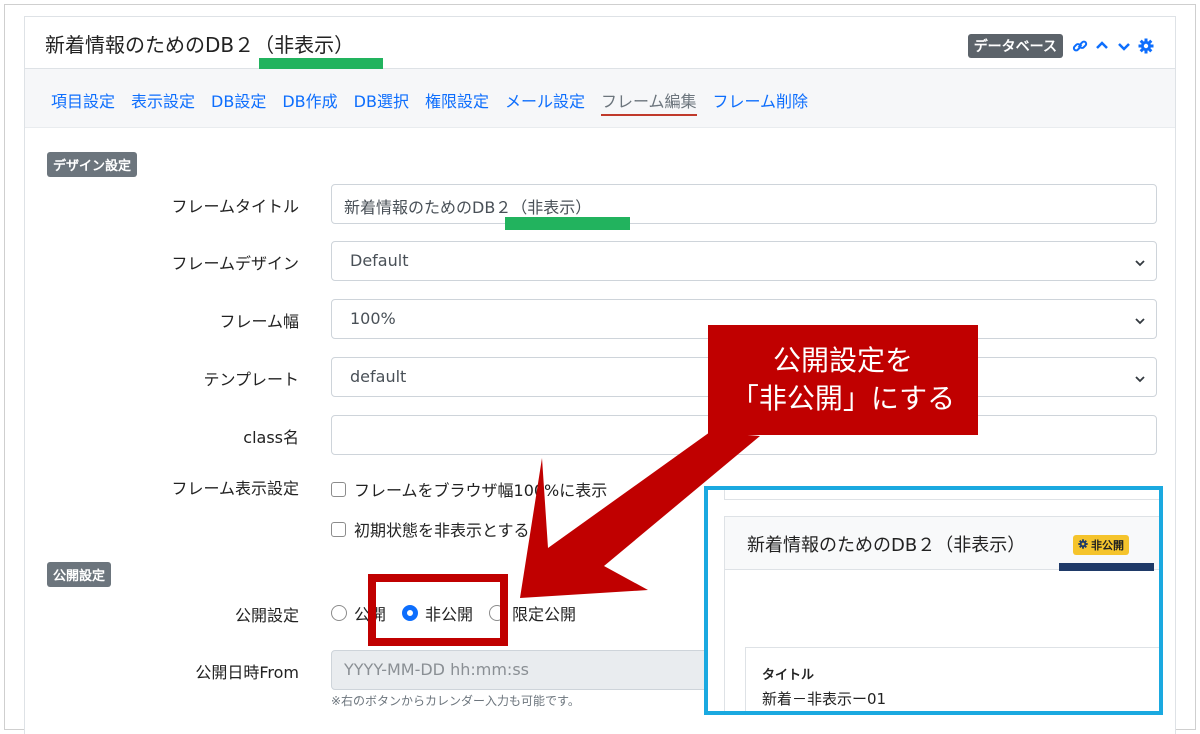  I want to click on browser-width-label: フレームをブラウザ幅100%に表示, so click(481, 490).